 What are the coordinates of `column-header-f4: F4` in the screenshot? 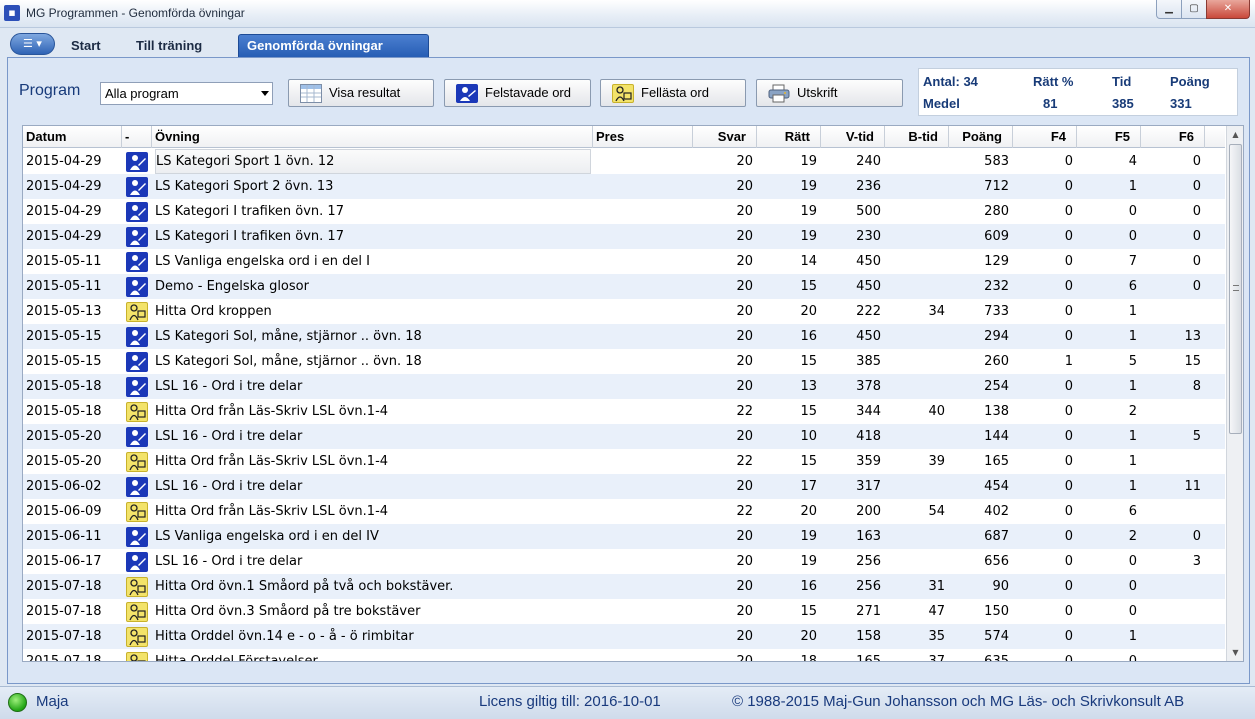 It's located at (1045, 137).